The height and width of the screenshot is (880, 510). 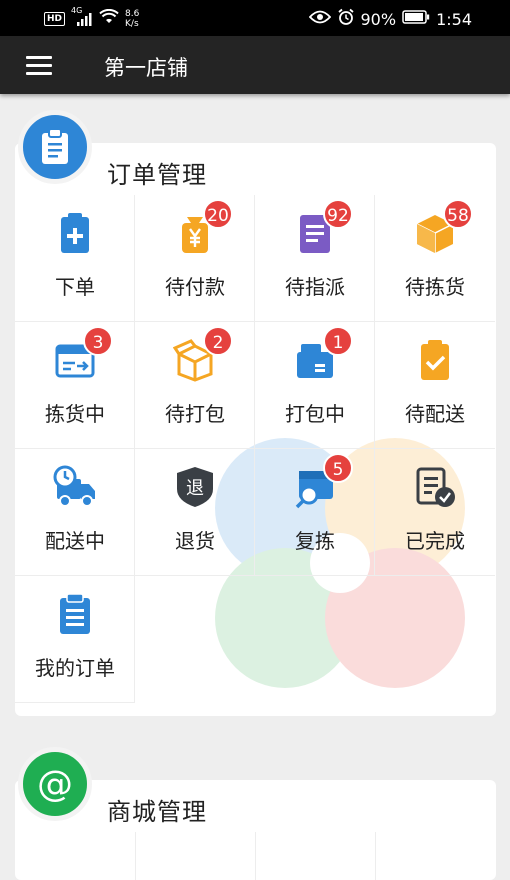 What do you see at coordinates (195, 512) in the screenshot?
I see `order-item-9: 退退货` at bounding box center [195, 512].